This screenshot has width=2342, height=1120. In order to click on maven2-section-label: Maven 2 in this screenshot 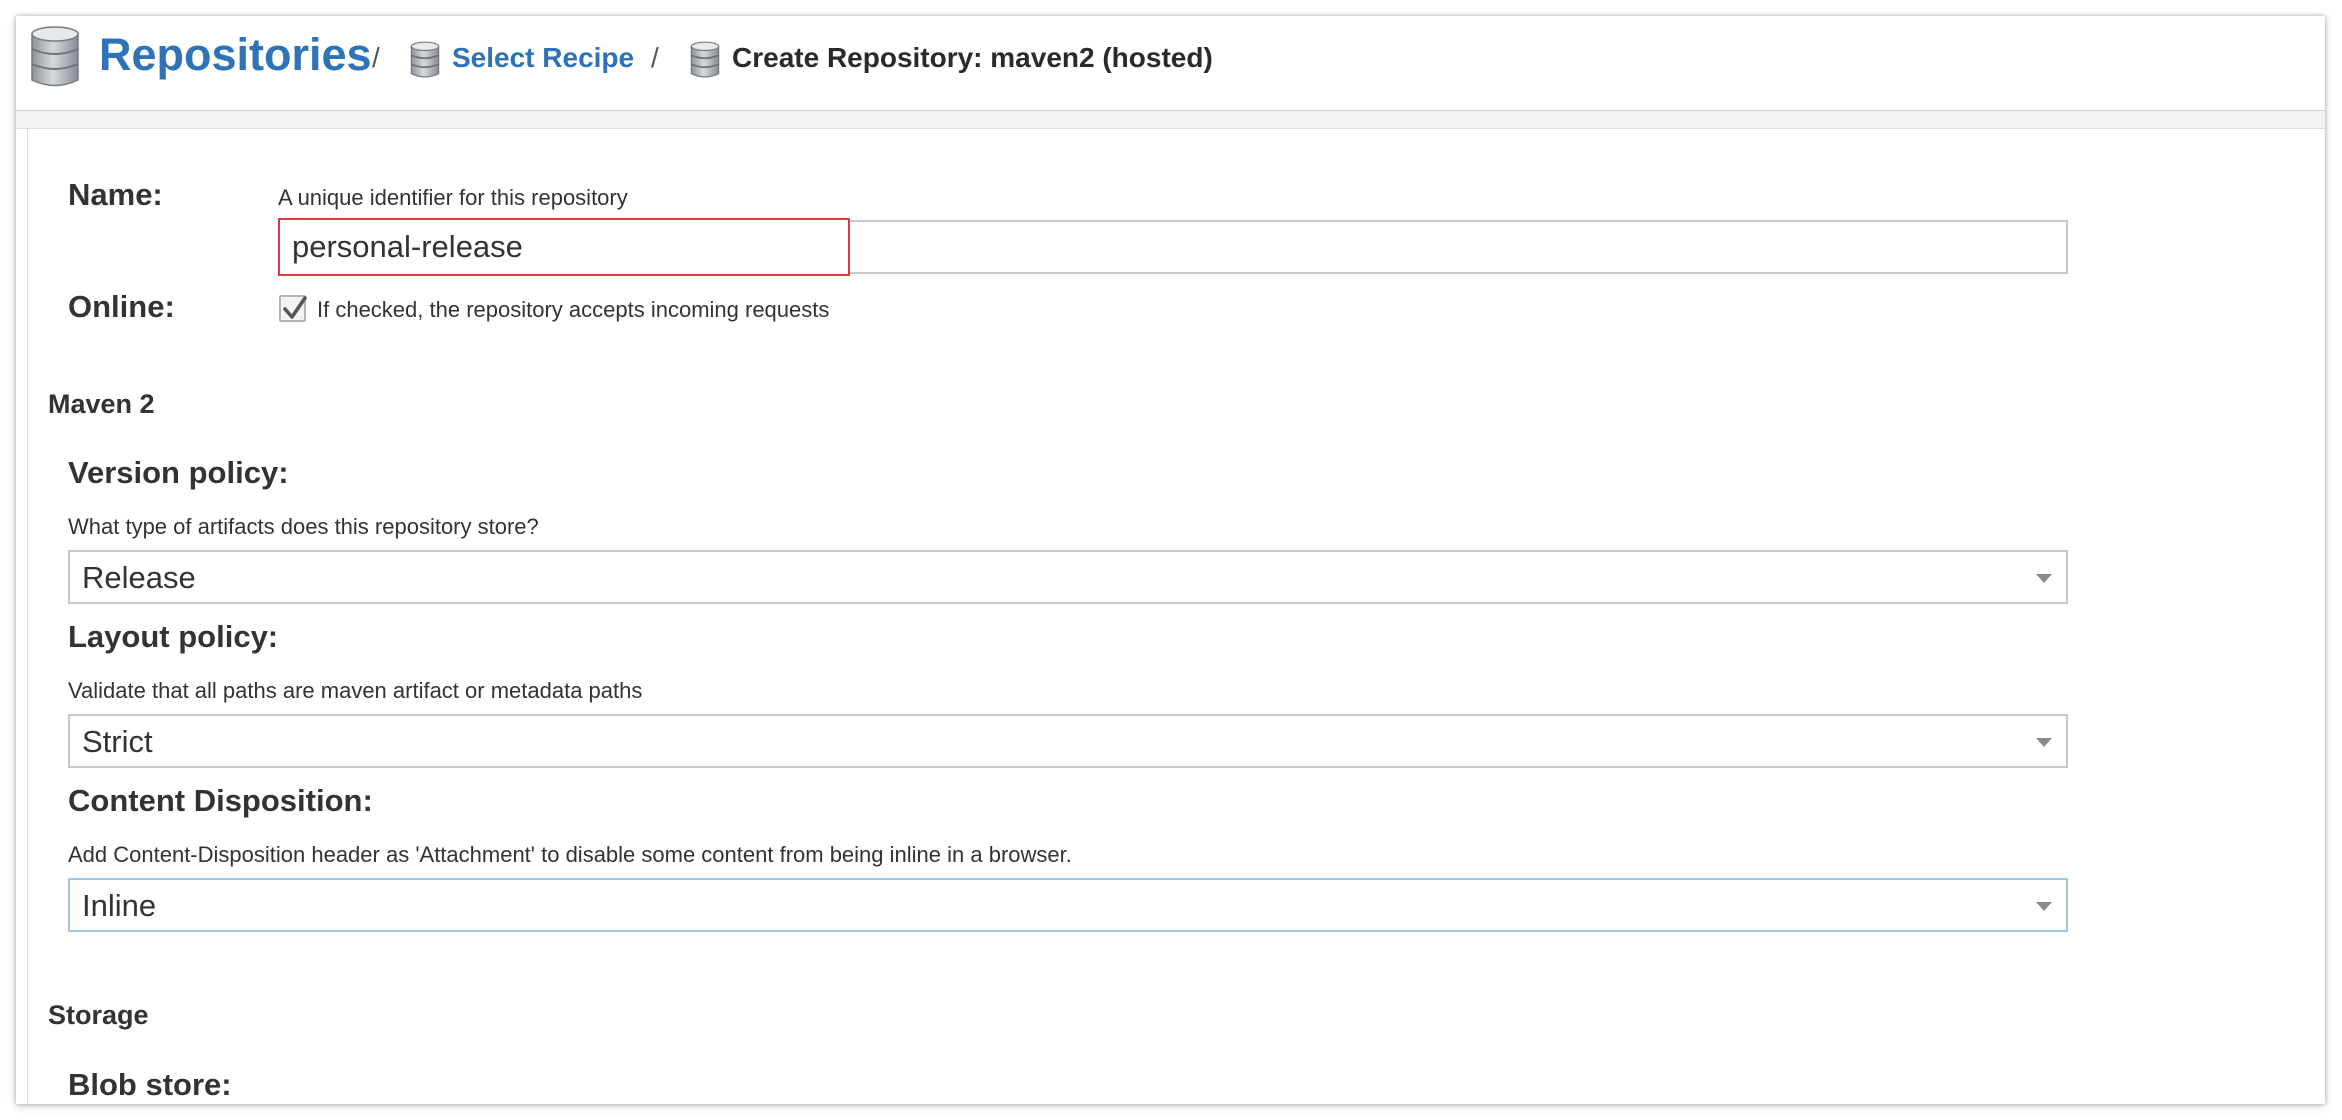, I will do `click(101, 404)`.